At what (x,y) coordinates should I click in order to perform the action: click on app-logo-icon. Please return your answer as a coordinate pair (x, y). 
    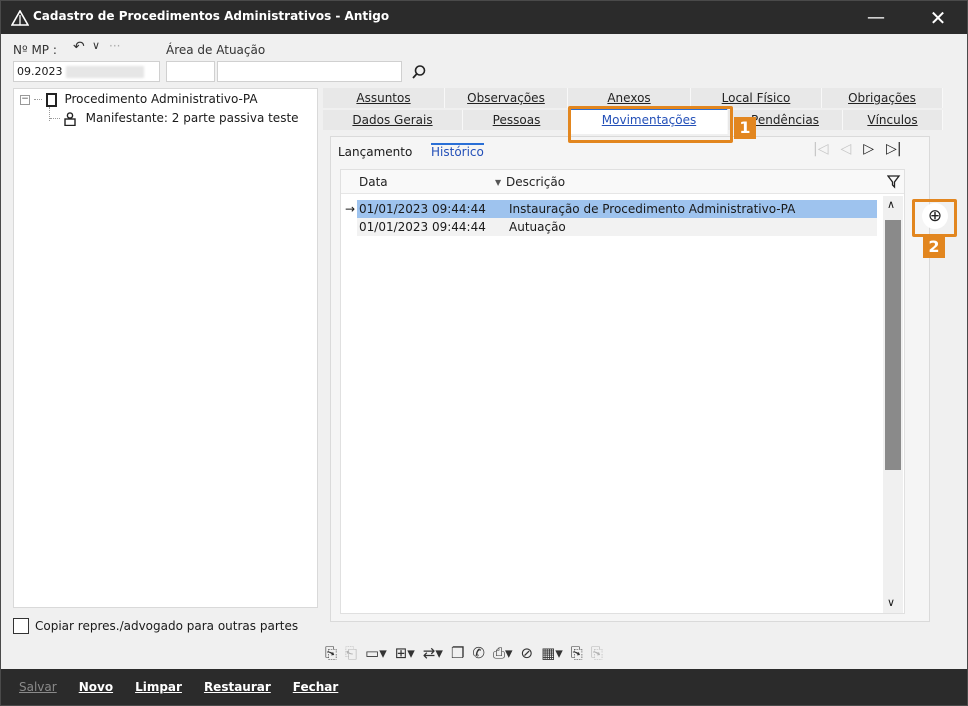
    Looking at the image, I should click on (20, 18).